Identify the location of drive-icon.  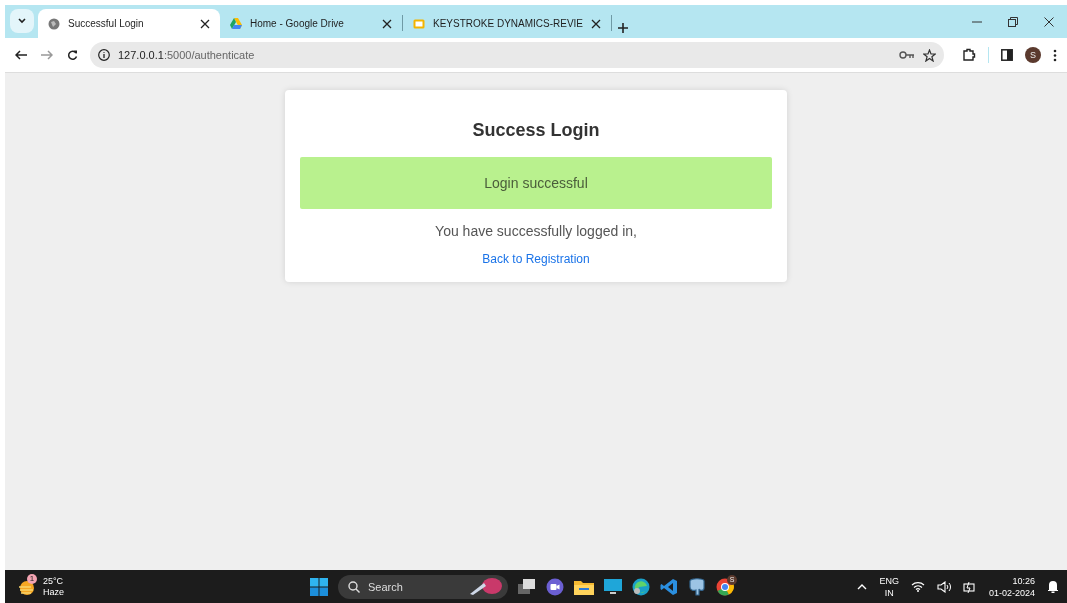
(236, 23).